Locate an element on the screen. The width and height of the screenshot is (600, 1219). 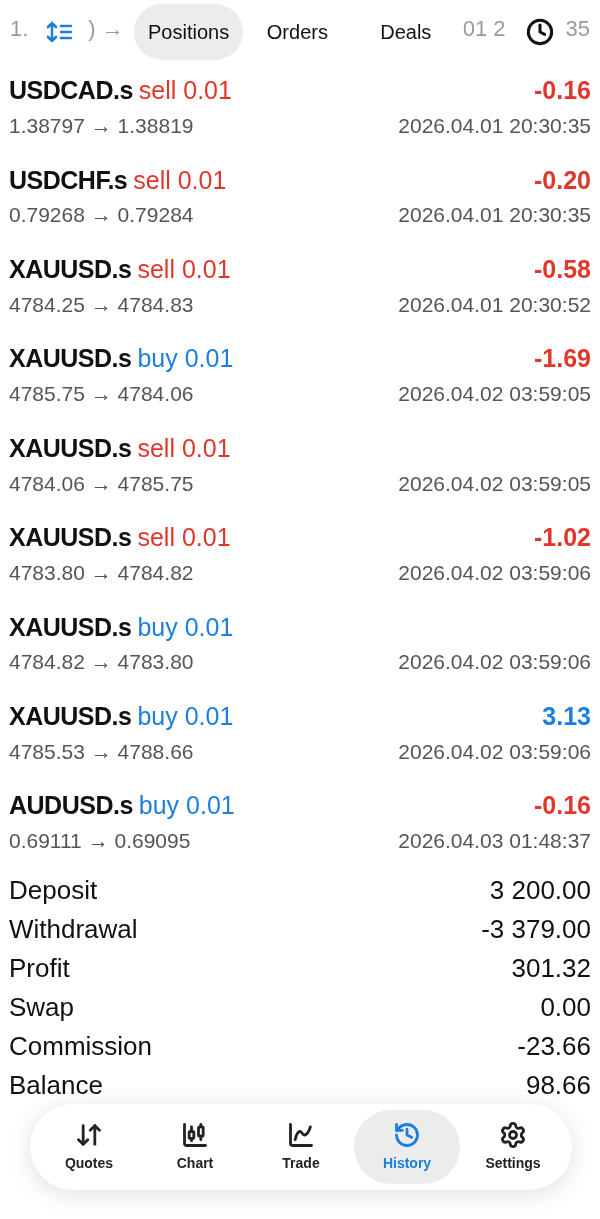
profit: 3.13 is located at coordinates (566, 716).